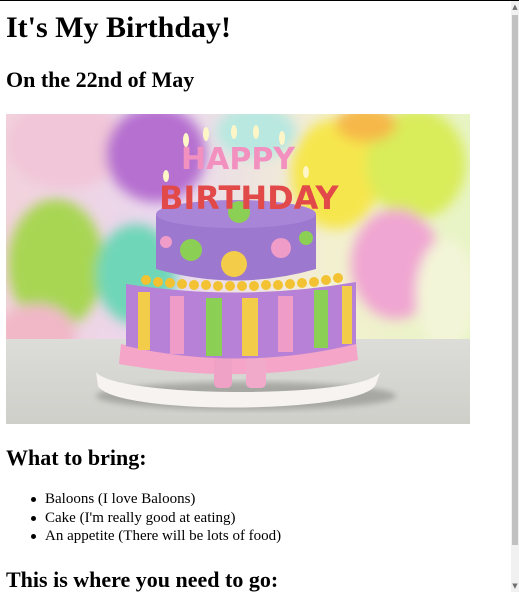 This screenshot has width=519, height=594. Describe the element at coordinates (118, 27) in the screenshot. I see `page-title: It's My Birthday!` at that location.